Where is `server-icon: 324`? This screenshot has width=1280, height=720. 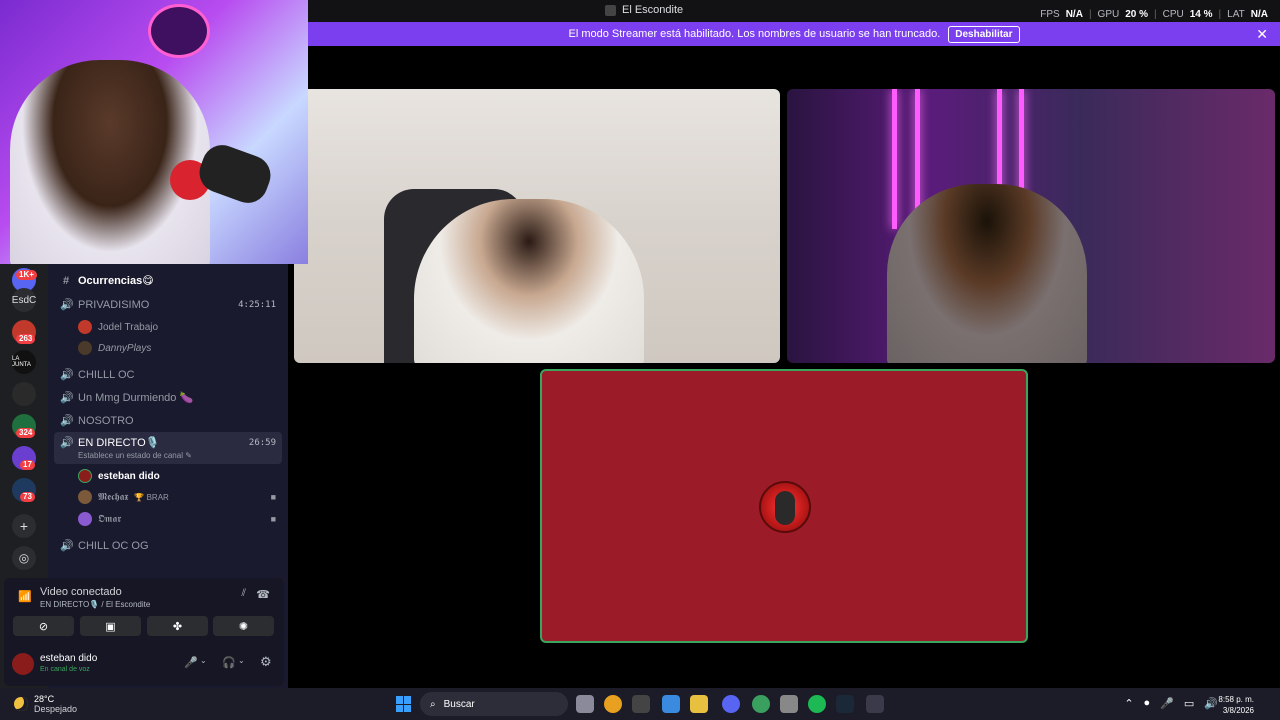 server-icon: 324 is located at coordinates (24, 426).